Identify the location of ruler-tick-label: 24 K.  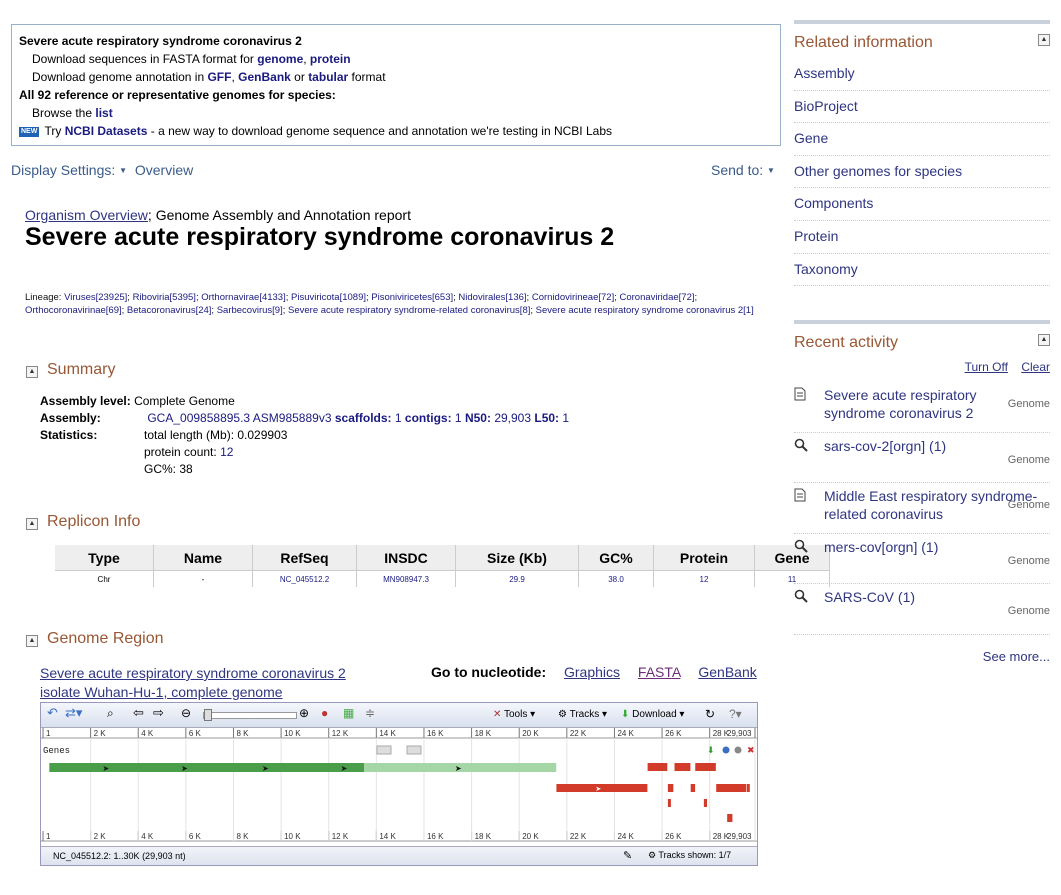
(625, 836).